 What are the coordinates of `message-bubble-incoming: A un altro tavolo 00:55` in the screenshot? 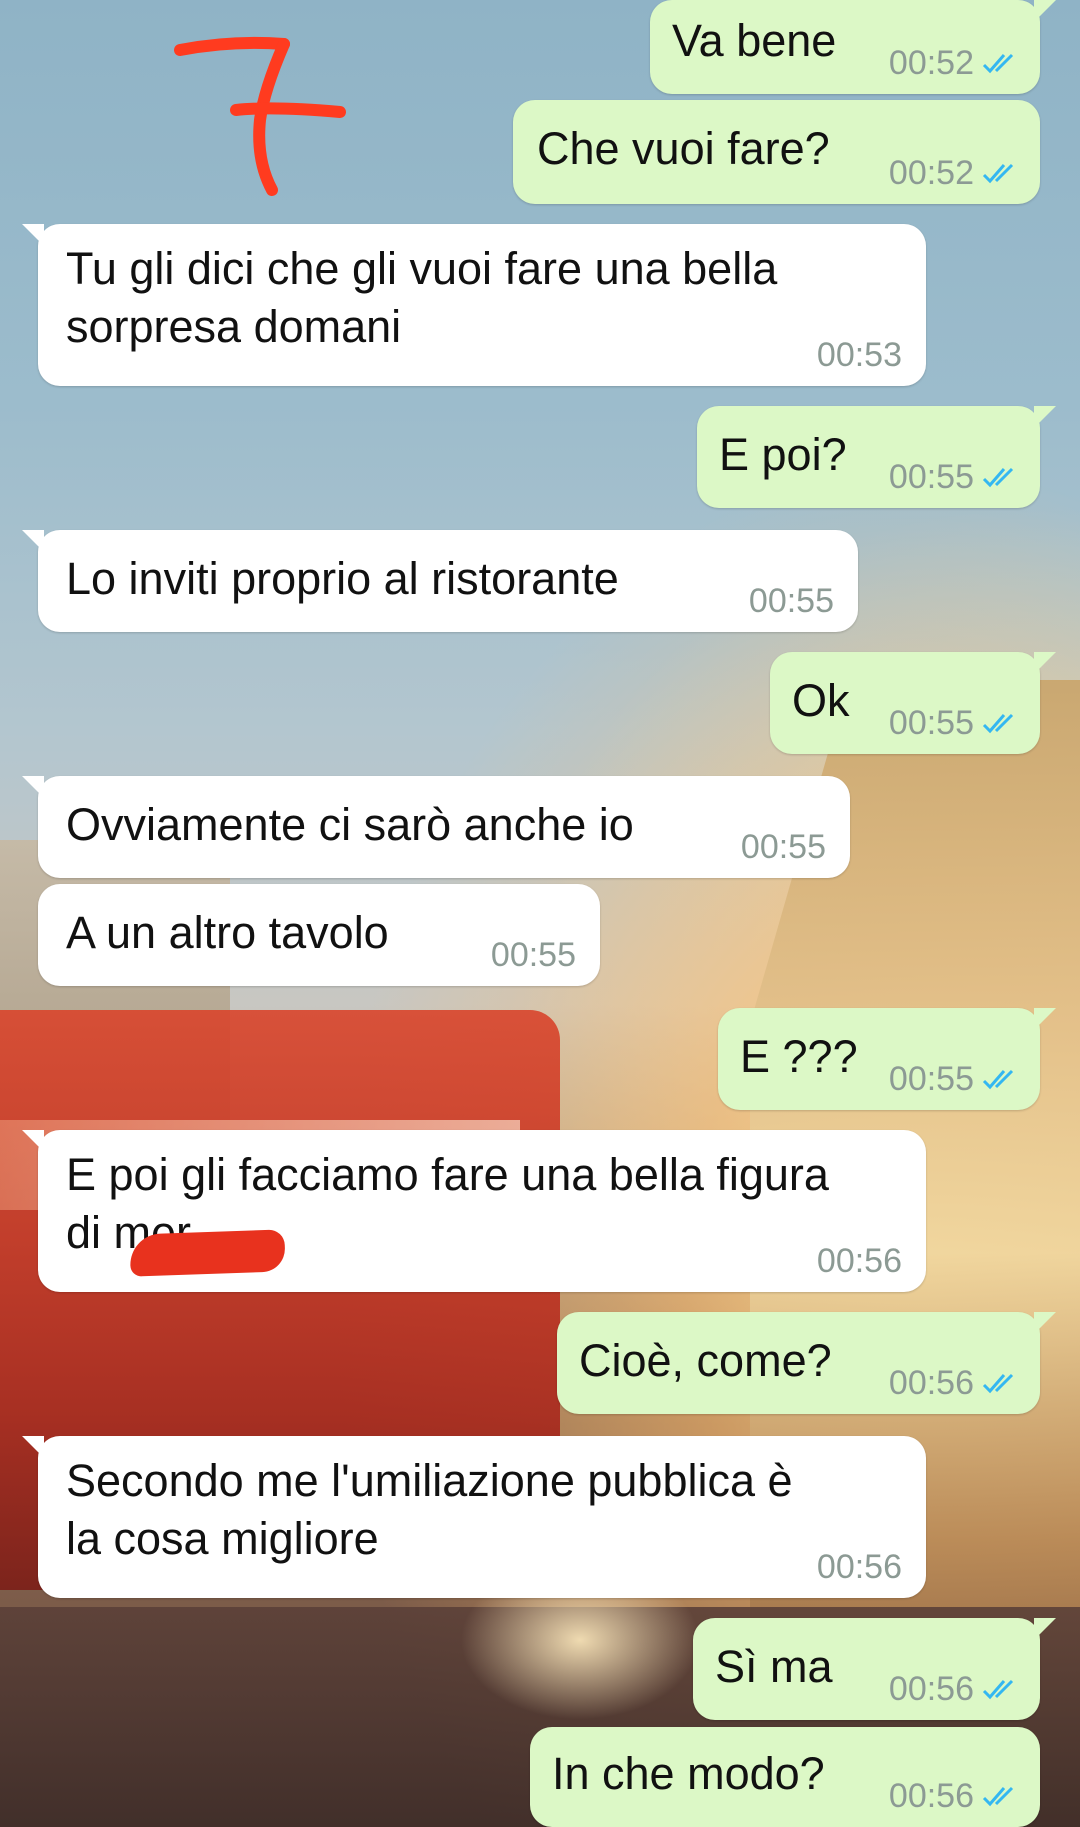 It's located at (319, 935).